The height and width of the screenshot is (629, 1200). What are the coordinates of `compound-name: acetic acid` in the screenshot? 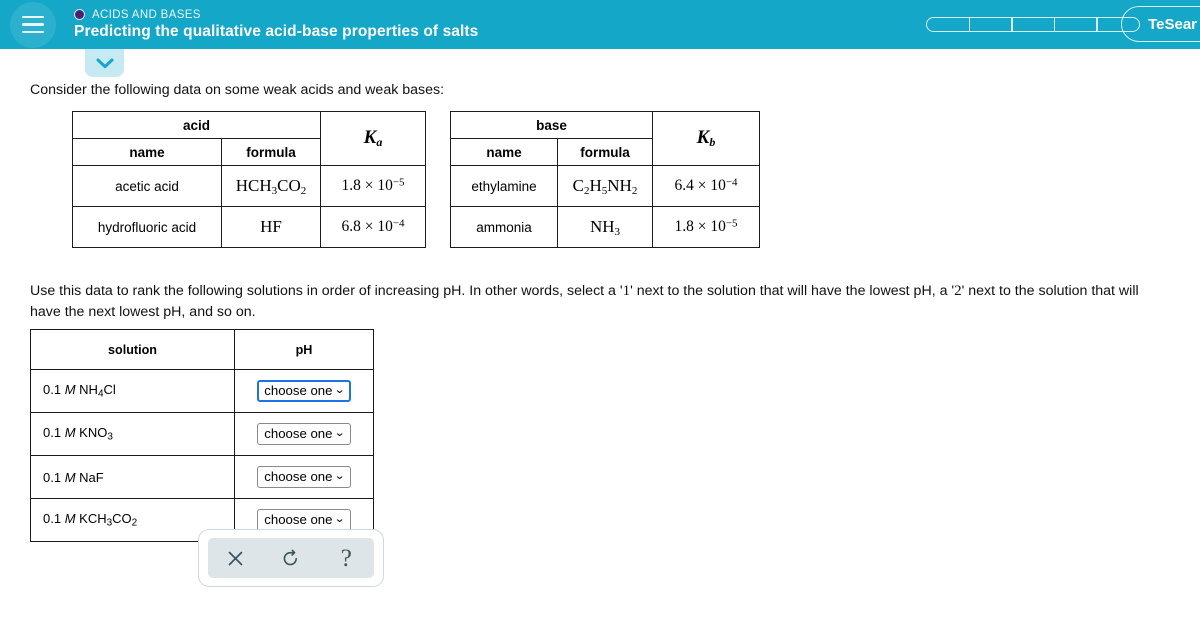 It's located at (147, 186).